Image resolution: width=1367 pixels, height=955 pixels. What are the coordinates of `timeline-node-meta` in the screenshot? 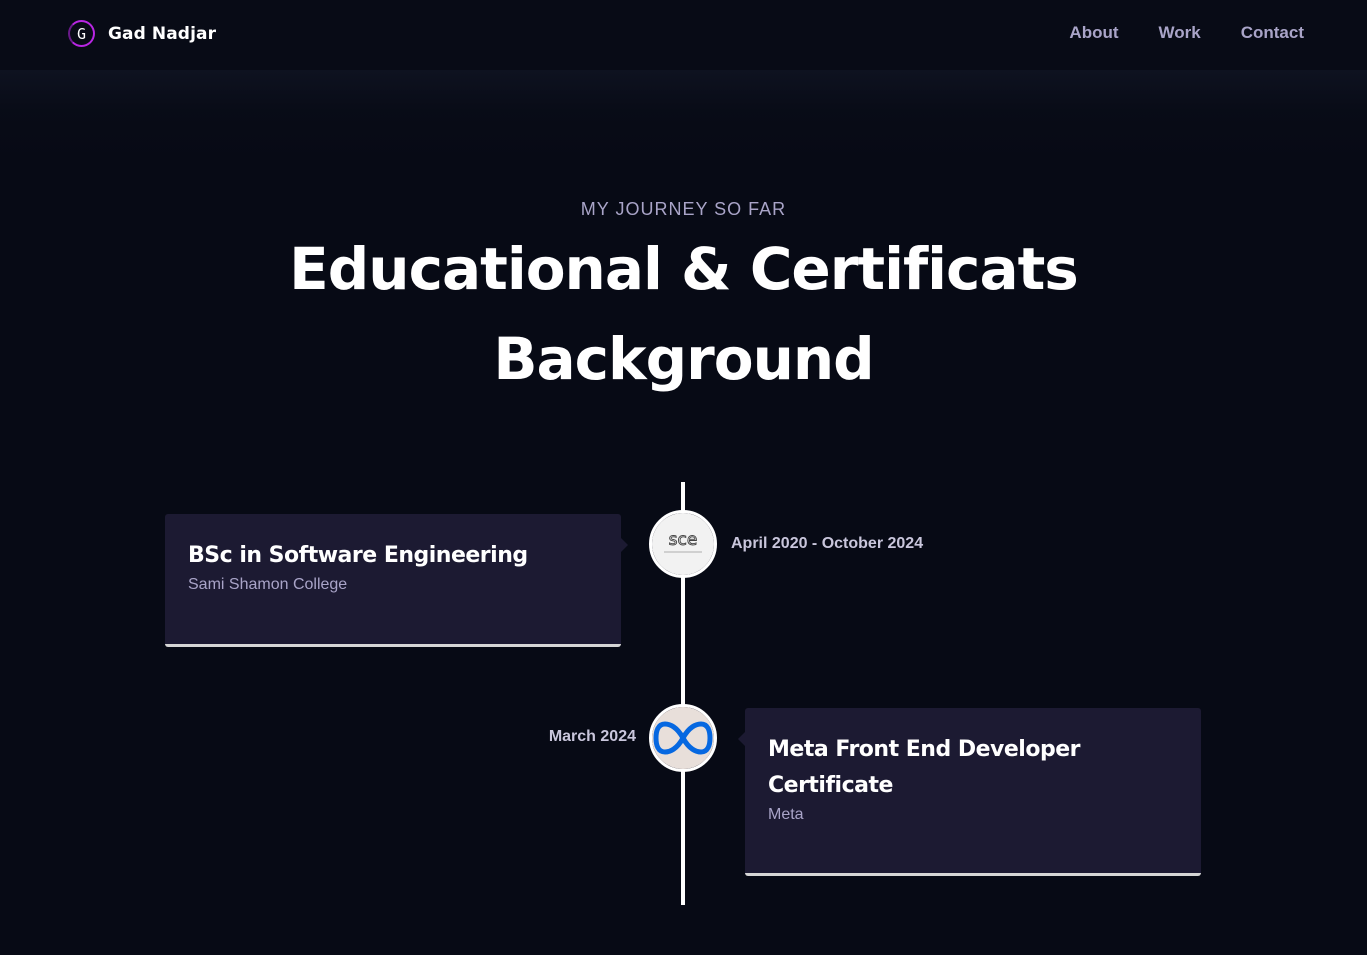 It's located at (683, 738).